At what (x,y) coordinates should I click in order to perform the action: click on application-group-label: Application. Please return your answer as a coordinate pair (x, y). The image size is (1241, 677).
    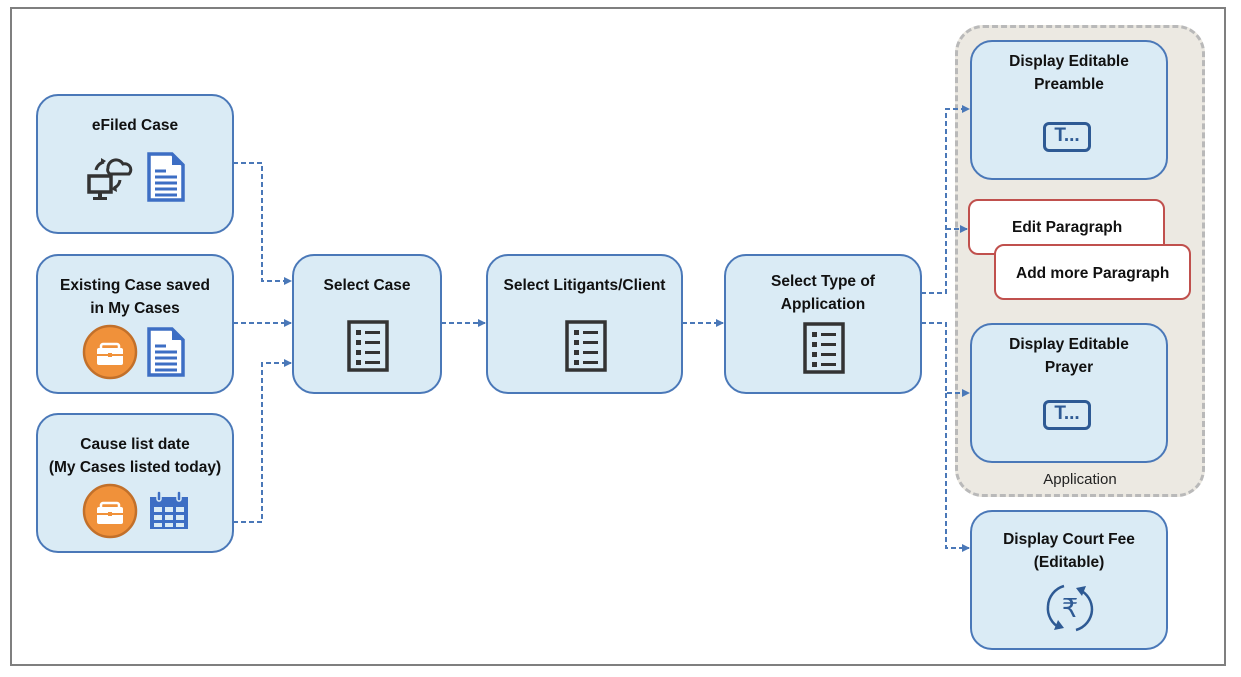
    Looking at the image, I should click on (1080, 479).